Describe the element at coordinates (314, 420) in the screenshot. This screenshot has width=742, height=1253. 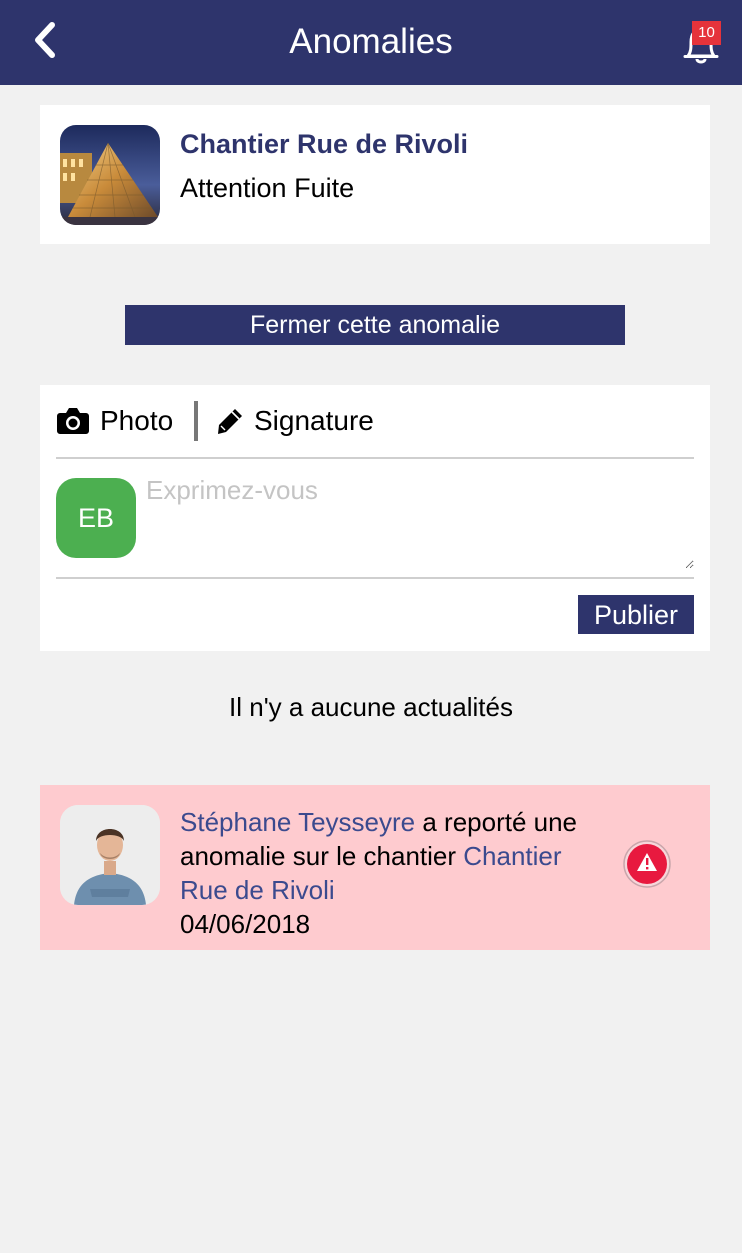
I see `signature-label: Signature` at that location.